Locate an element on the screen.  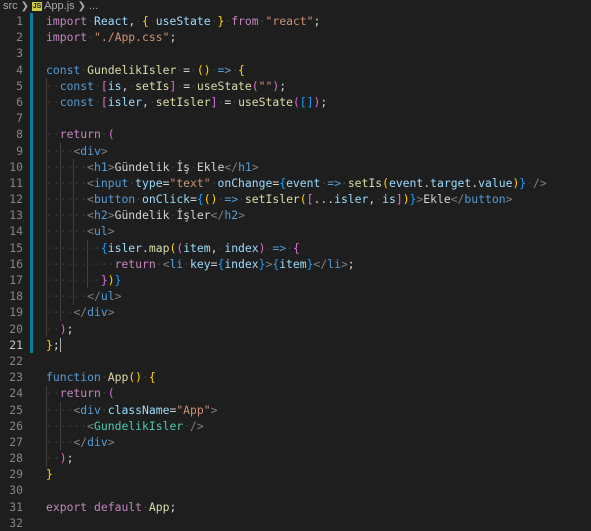
line-number: 7 is located at coordinates (19, 118).